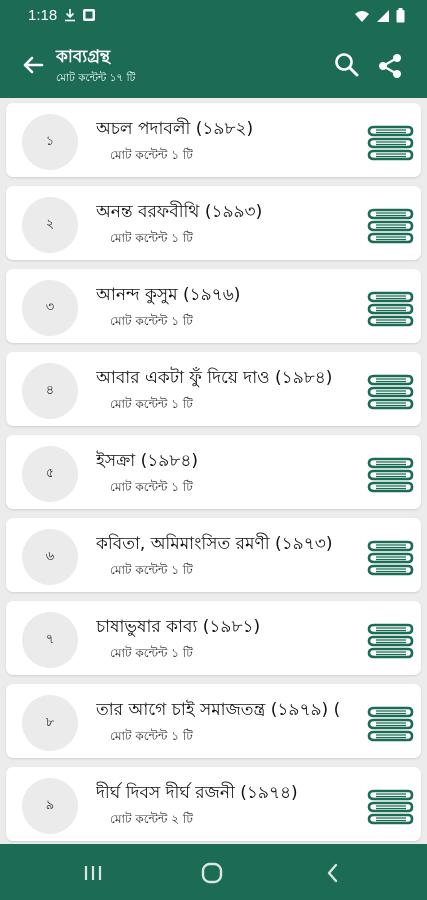 The height and width of the screenshot is (900, 427). Describe the element at coordinates (214, 378) in the screenshot. I see `item-title: আবার একটা ফুঁ দিয়ে দাও (১৯৮৪)` at that location.